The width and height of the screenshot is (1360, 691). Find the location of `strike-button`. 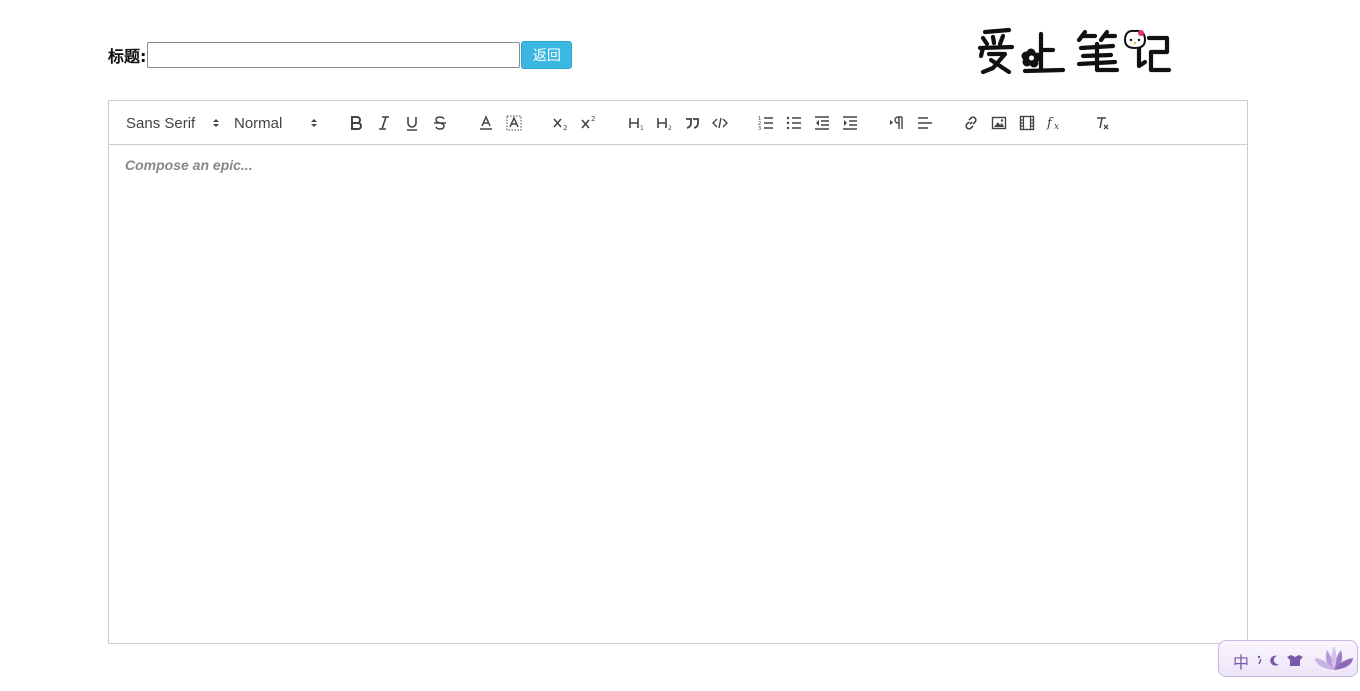

strike-button is located at coordinates (440, 123).